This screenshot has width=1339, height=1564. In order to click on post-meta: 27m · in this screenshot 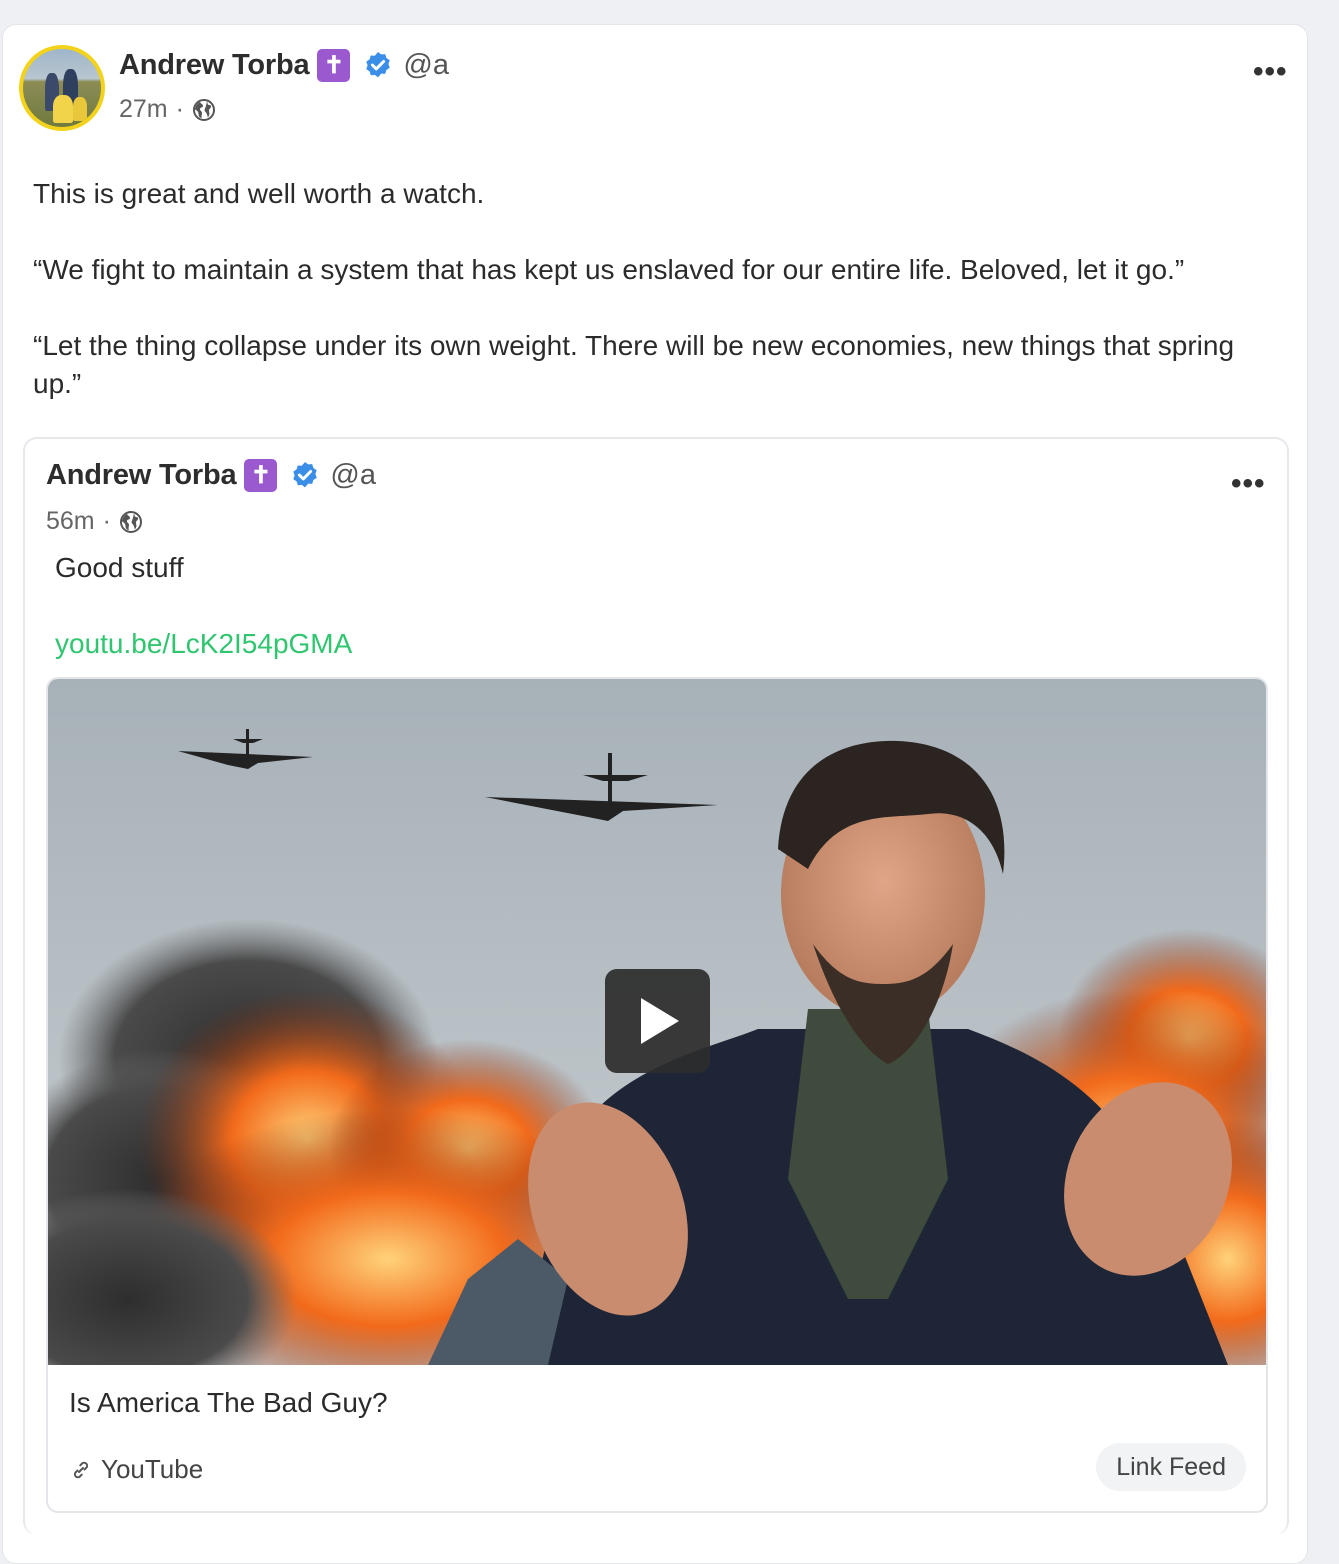, I will do `click(167, 109)`.